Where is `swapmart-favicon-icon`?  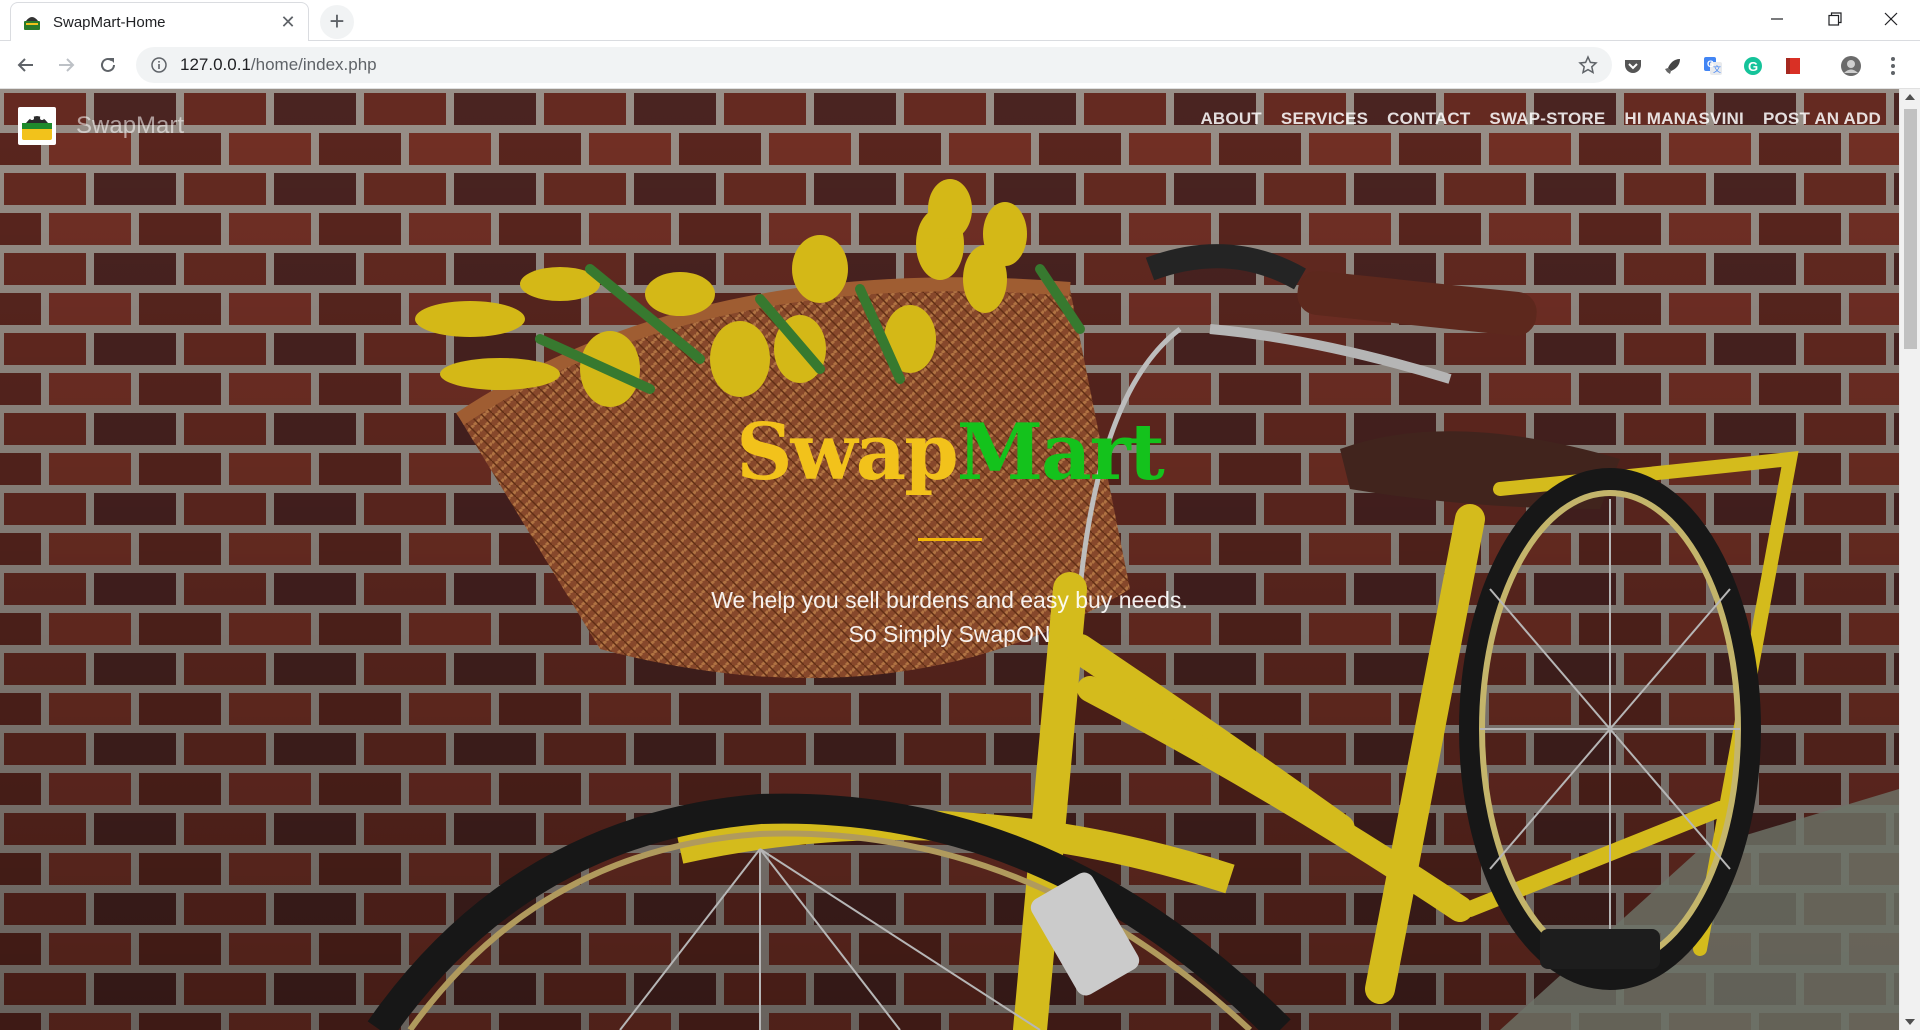
swapmart-favicon-icon is located at coordinates (32, 22).